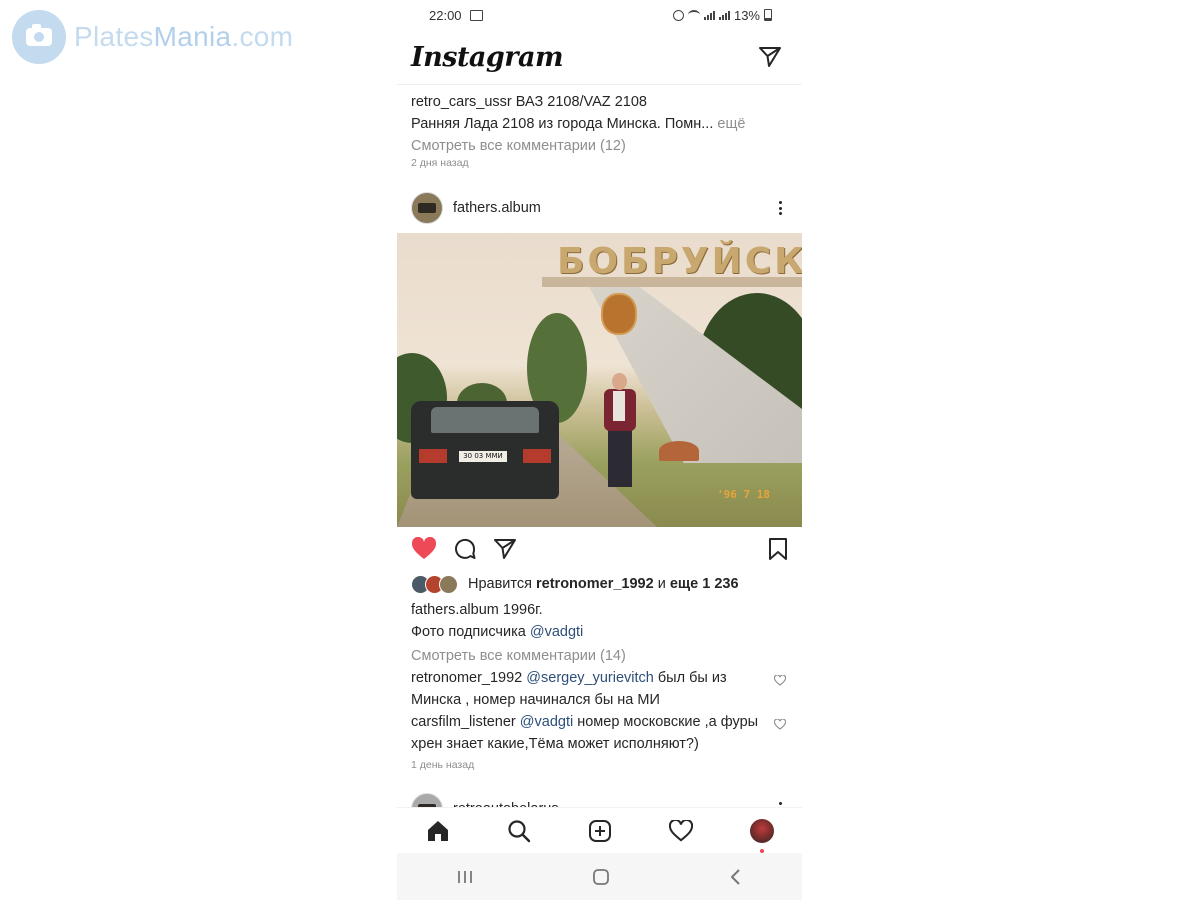 Image resolution: width=1200 pixels, height=900 pixels. What do you see at coordinates (746, 15) in the screenshot?
I see `battery-percent: 13%` at bounding box center [746, 15].